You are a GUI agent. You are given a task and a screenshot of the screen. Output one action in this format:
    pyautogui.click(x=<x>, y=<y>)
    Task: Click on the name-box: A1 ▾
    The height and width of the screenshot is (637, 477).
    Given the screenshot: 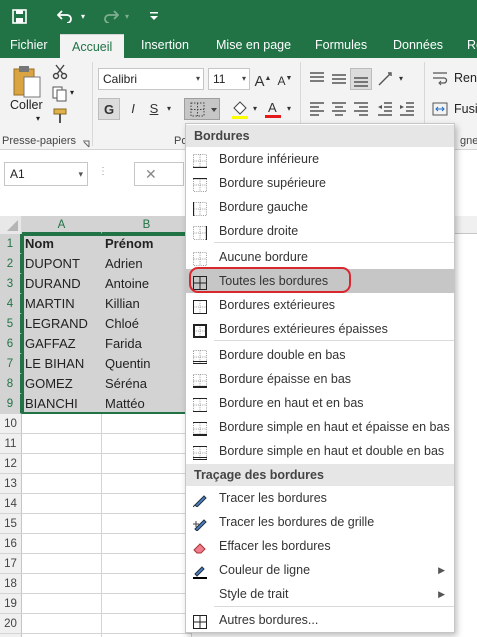 What is the action you would take?
    pyautogui.click(x=46, y=174)
    